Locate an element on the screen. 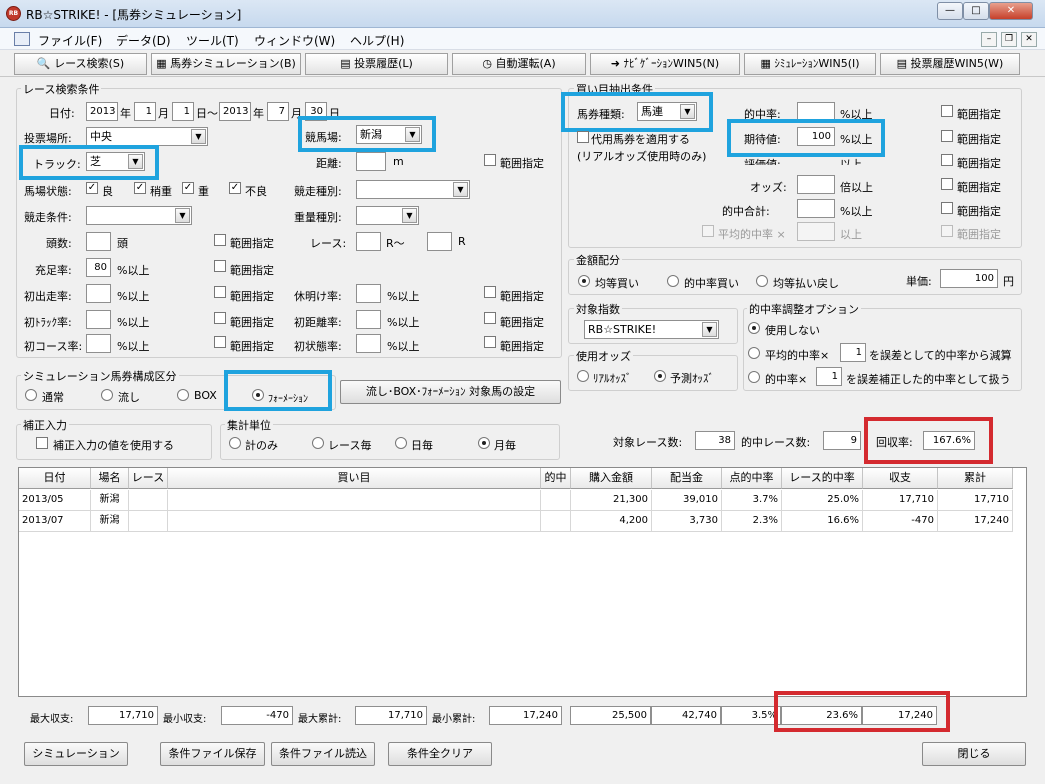  hit-sum-range-checkbox is located at coordinates (947, 208).